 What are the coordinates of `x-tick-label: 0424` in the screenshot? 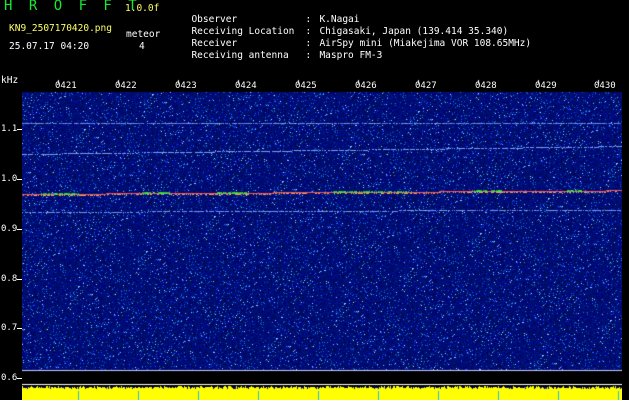 It's located at (246, 86).